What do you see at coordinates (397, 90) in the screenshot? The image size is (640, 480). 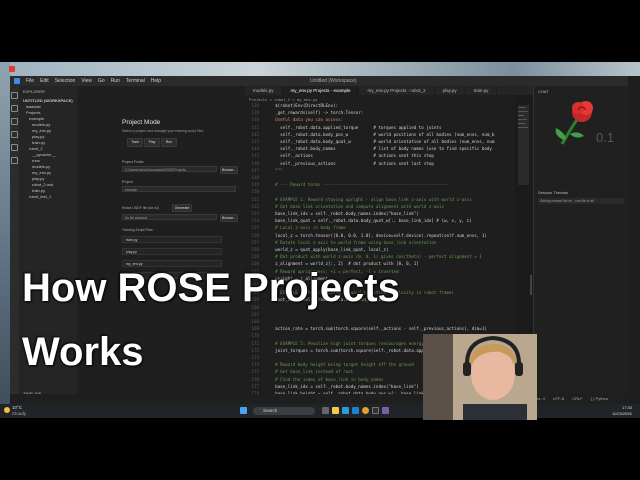 I see `editor-tab: my_env.py Projects - robot_2` at bounding box center [397, 90].